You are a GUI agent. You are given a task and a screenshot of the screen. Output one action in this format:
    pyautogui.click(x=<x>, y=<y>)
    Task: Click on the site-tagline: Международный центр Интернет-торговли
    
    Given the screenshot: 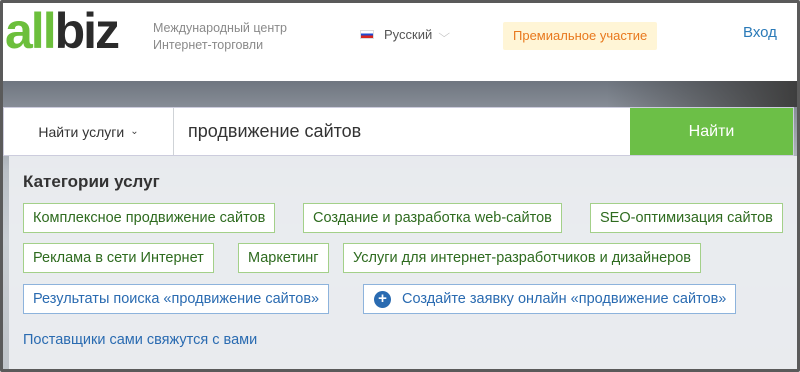 What is the action you would take?
    pyautogui.click(x=220, y=36)
    